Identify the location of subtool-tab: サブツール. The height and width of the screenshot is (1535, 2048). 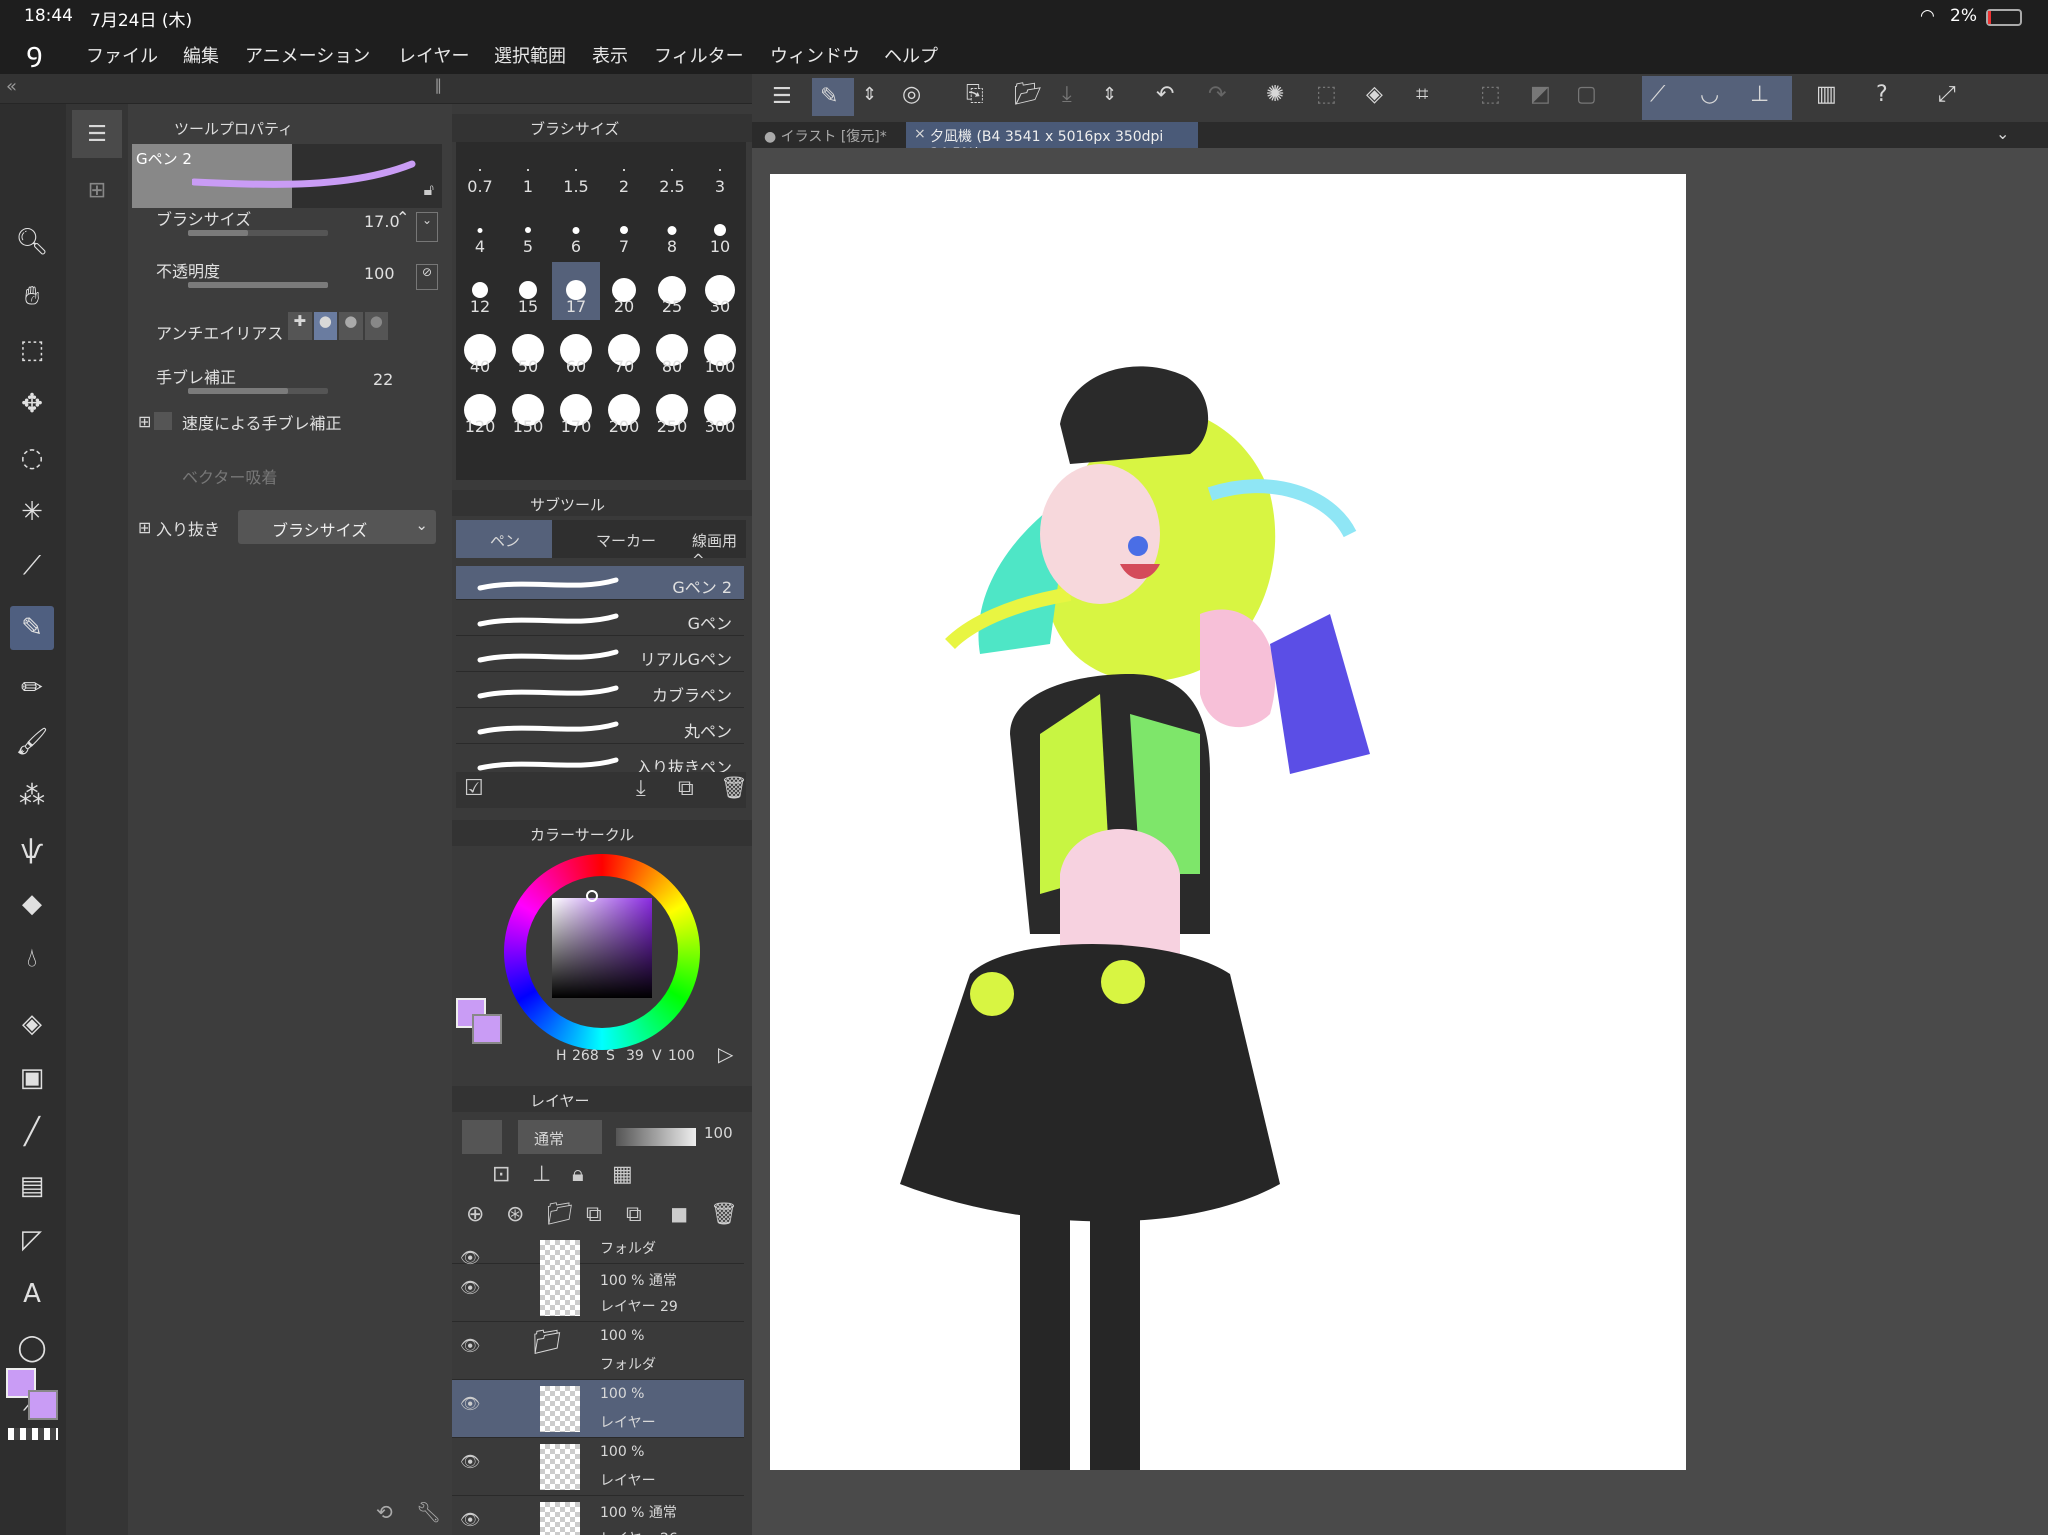
(567, 504).